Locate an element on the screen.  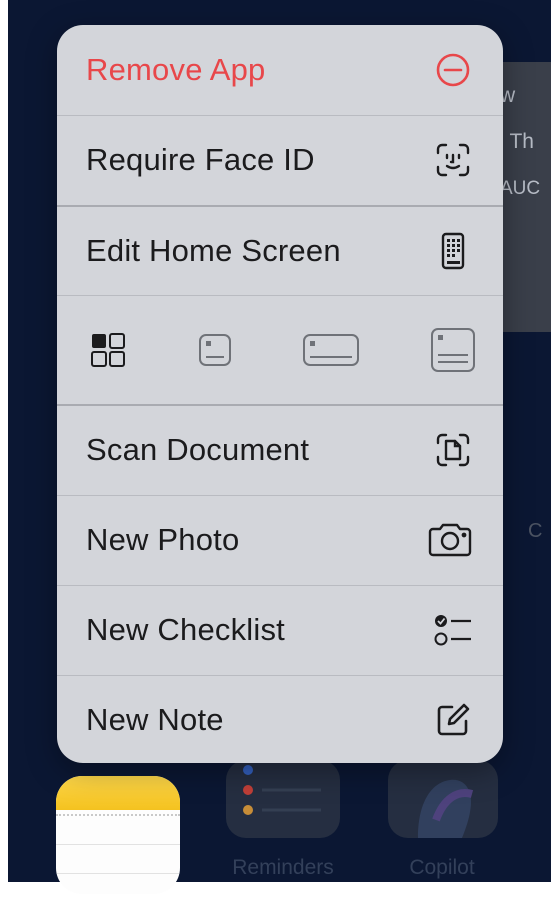
copilot-app-icon is located at coordinates (443, 799).